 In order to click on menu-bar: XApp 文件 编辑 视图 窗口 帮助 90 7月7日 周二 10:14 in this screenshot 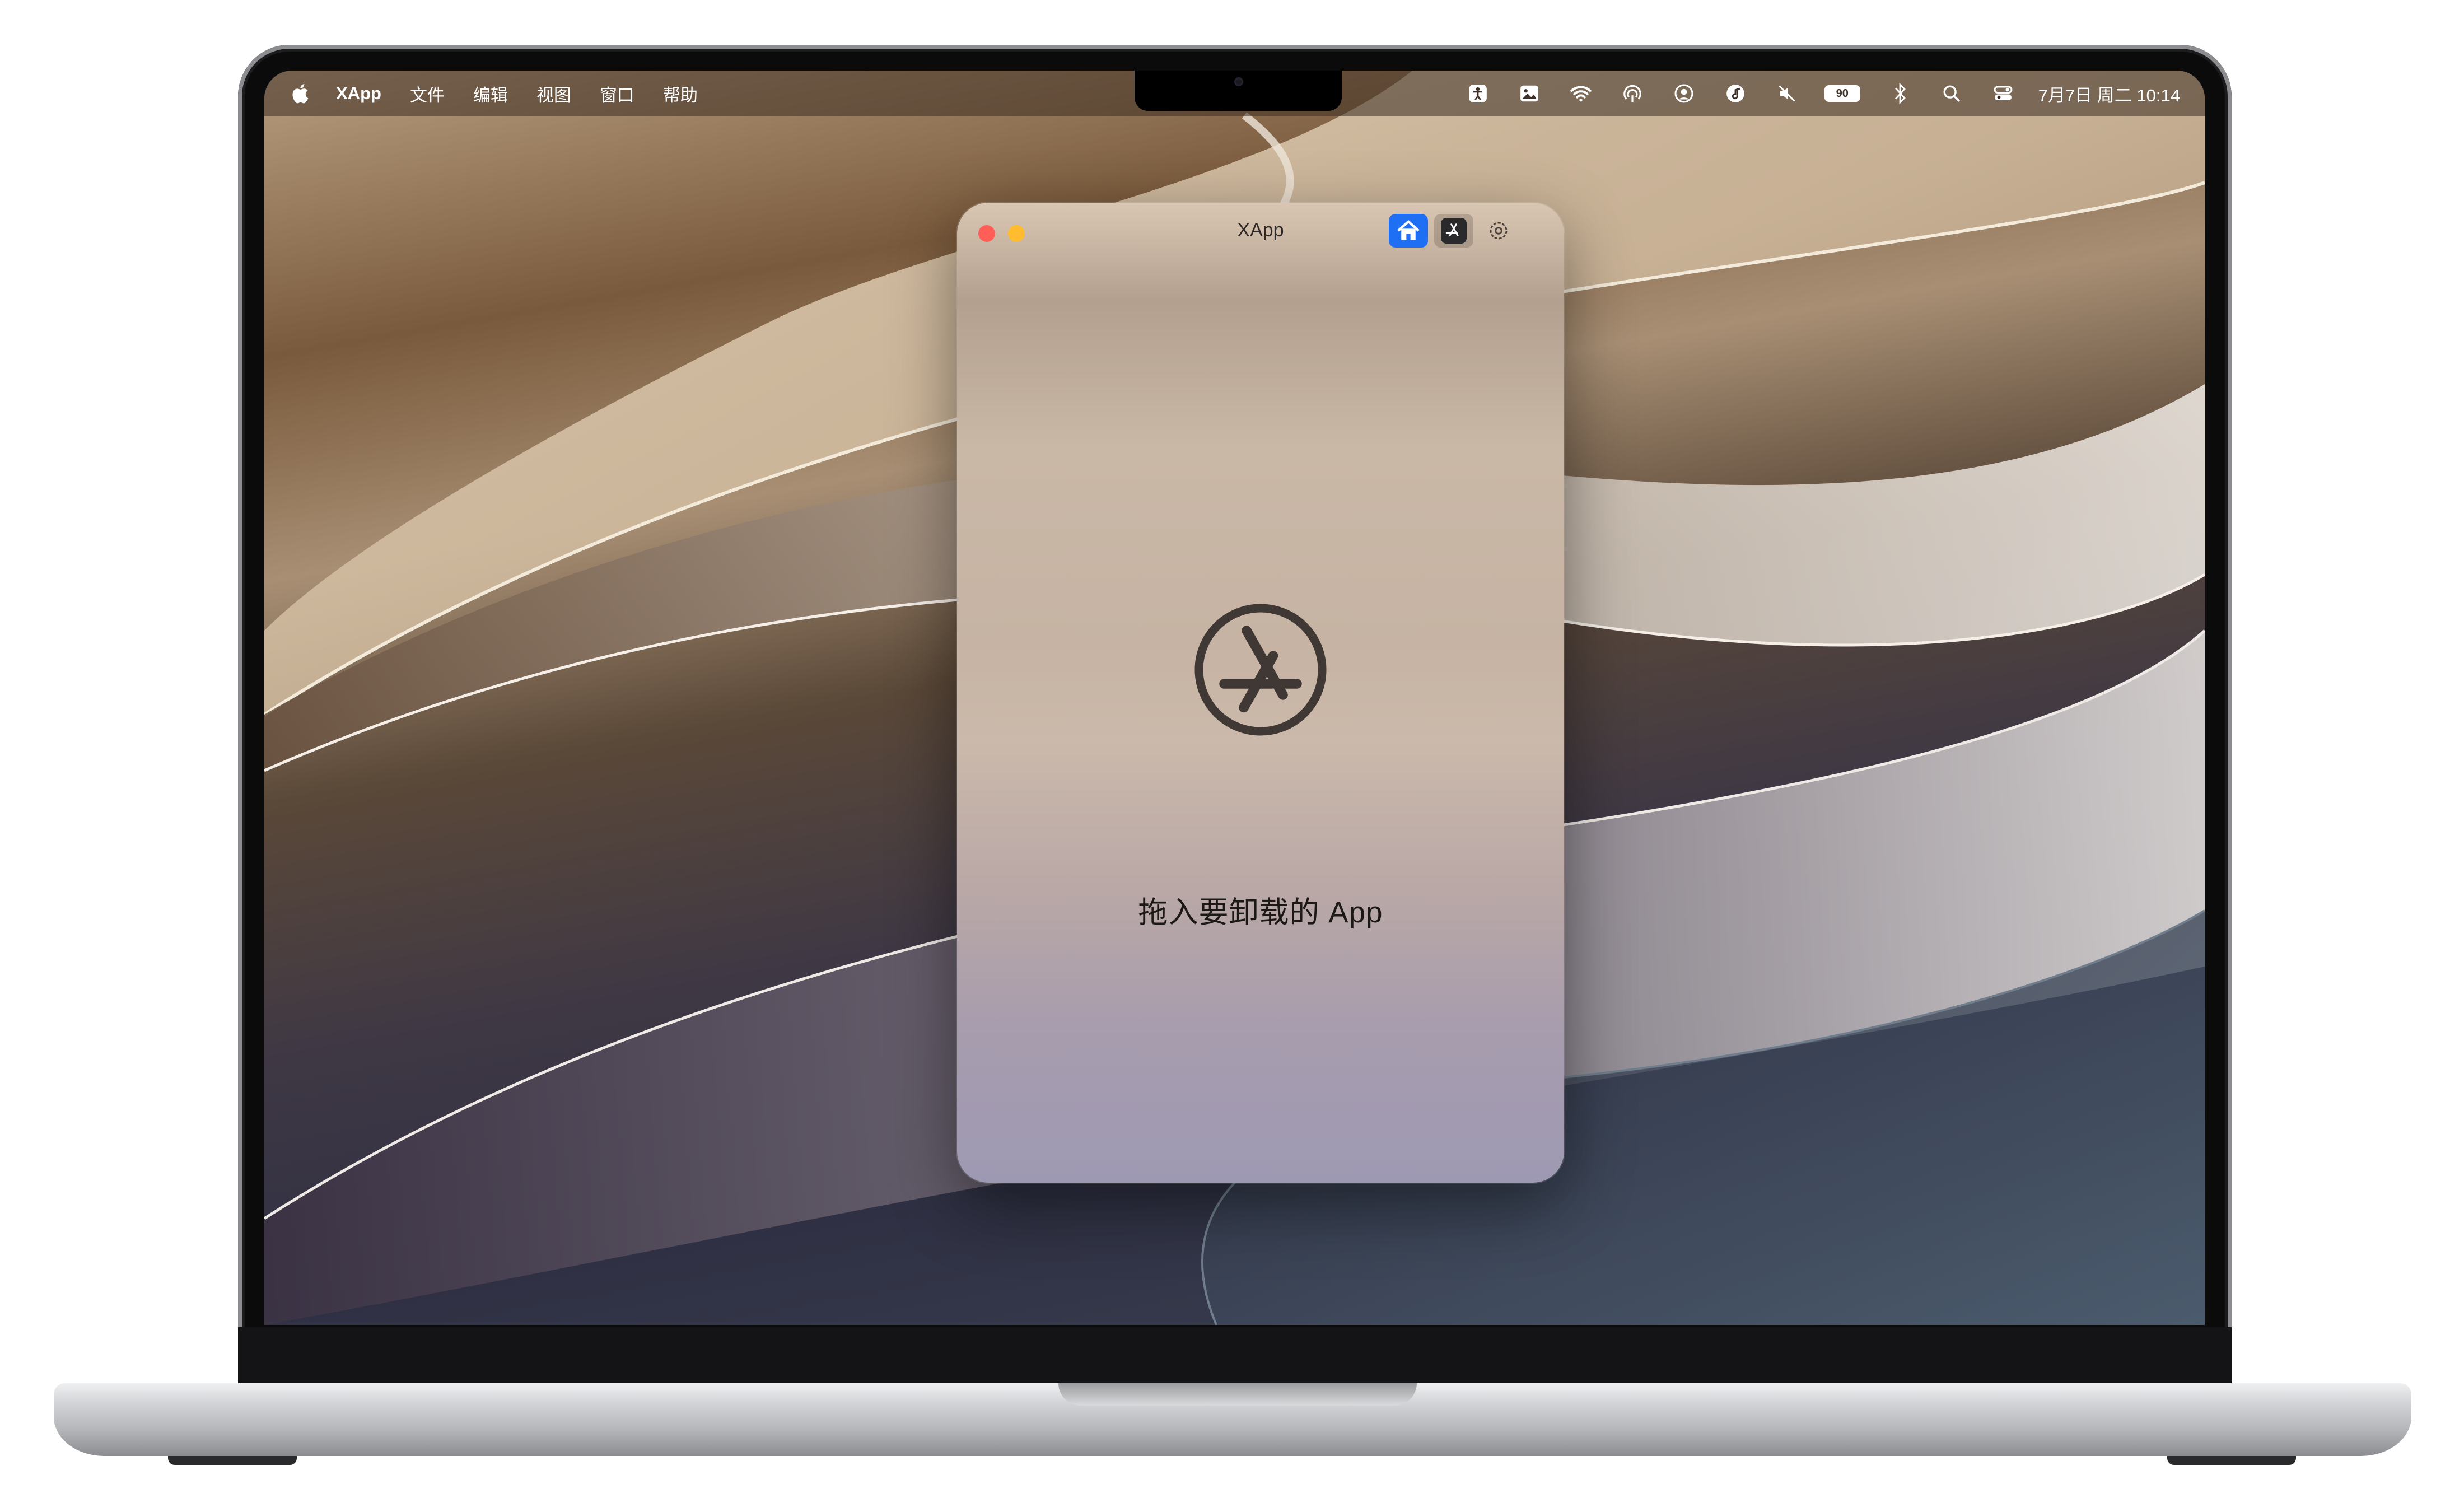, I will do `click(1235, 94)`.